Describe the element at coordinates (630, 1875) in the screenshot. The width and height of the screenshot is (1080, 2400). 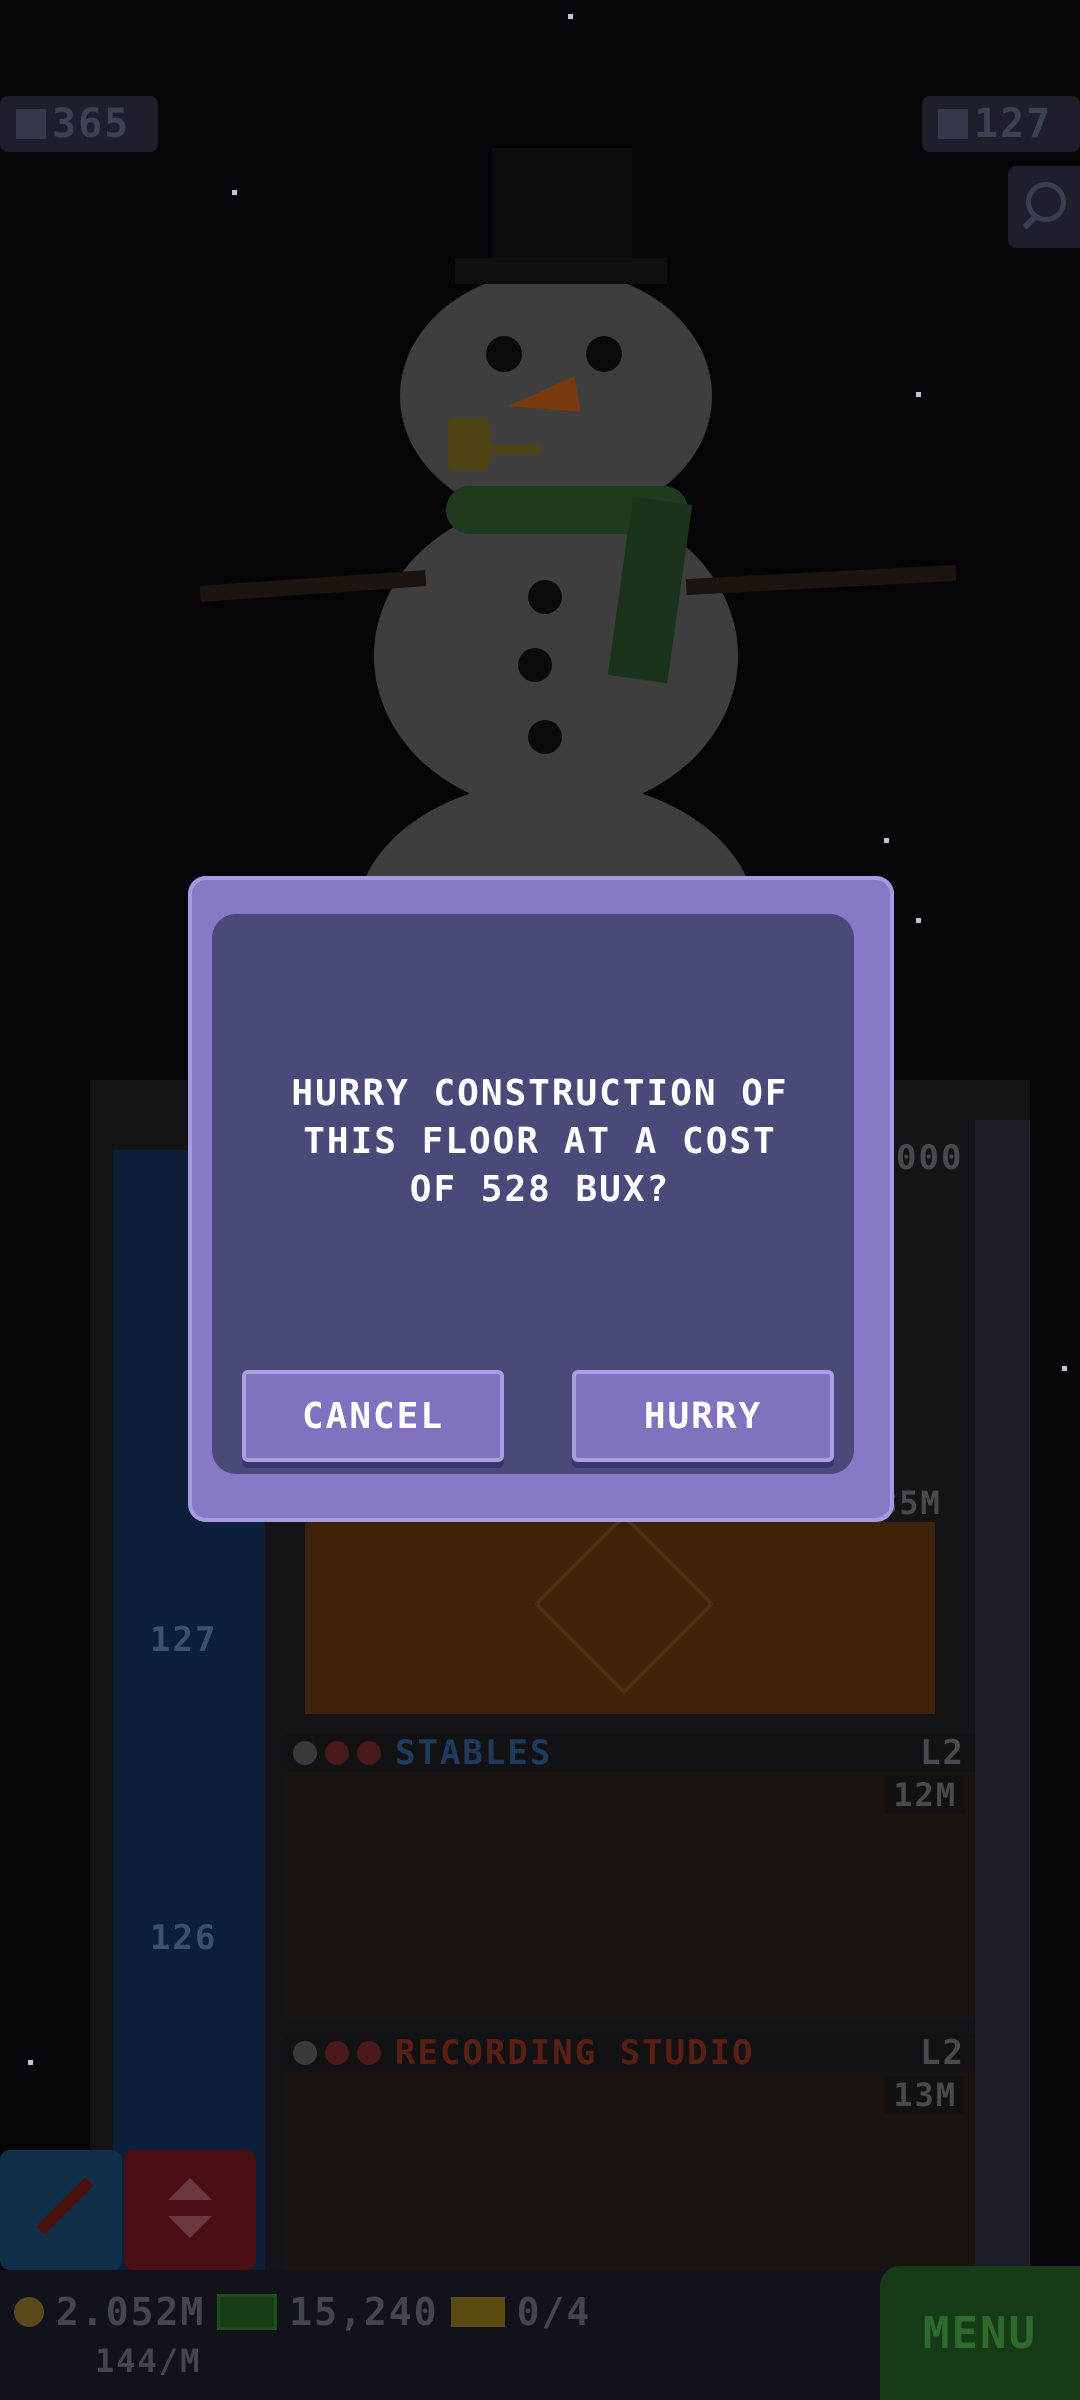
I see `floor-stables: STABLES L2 12M` at that location.